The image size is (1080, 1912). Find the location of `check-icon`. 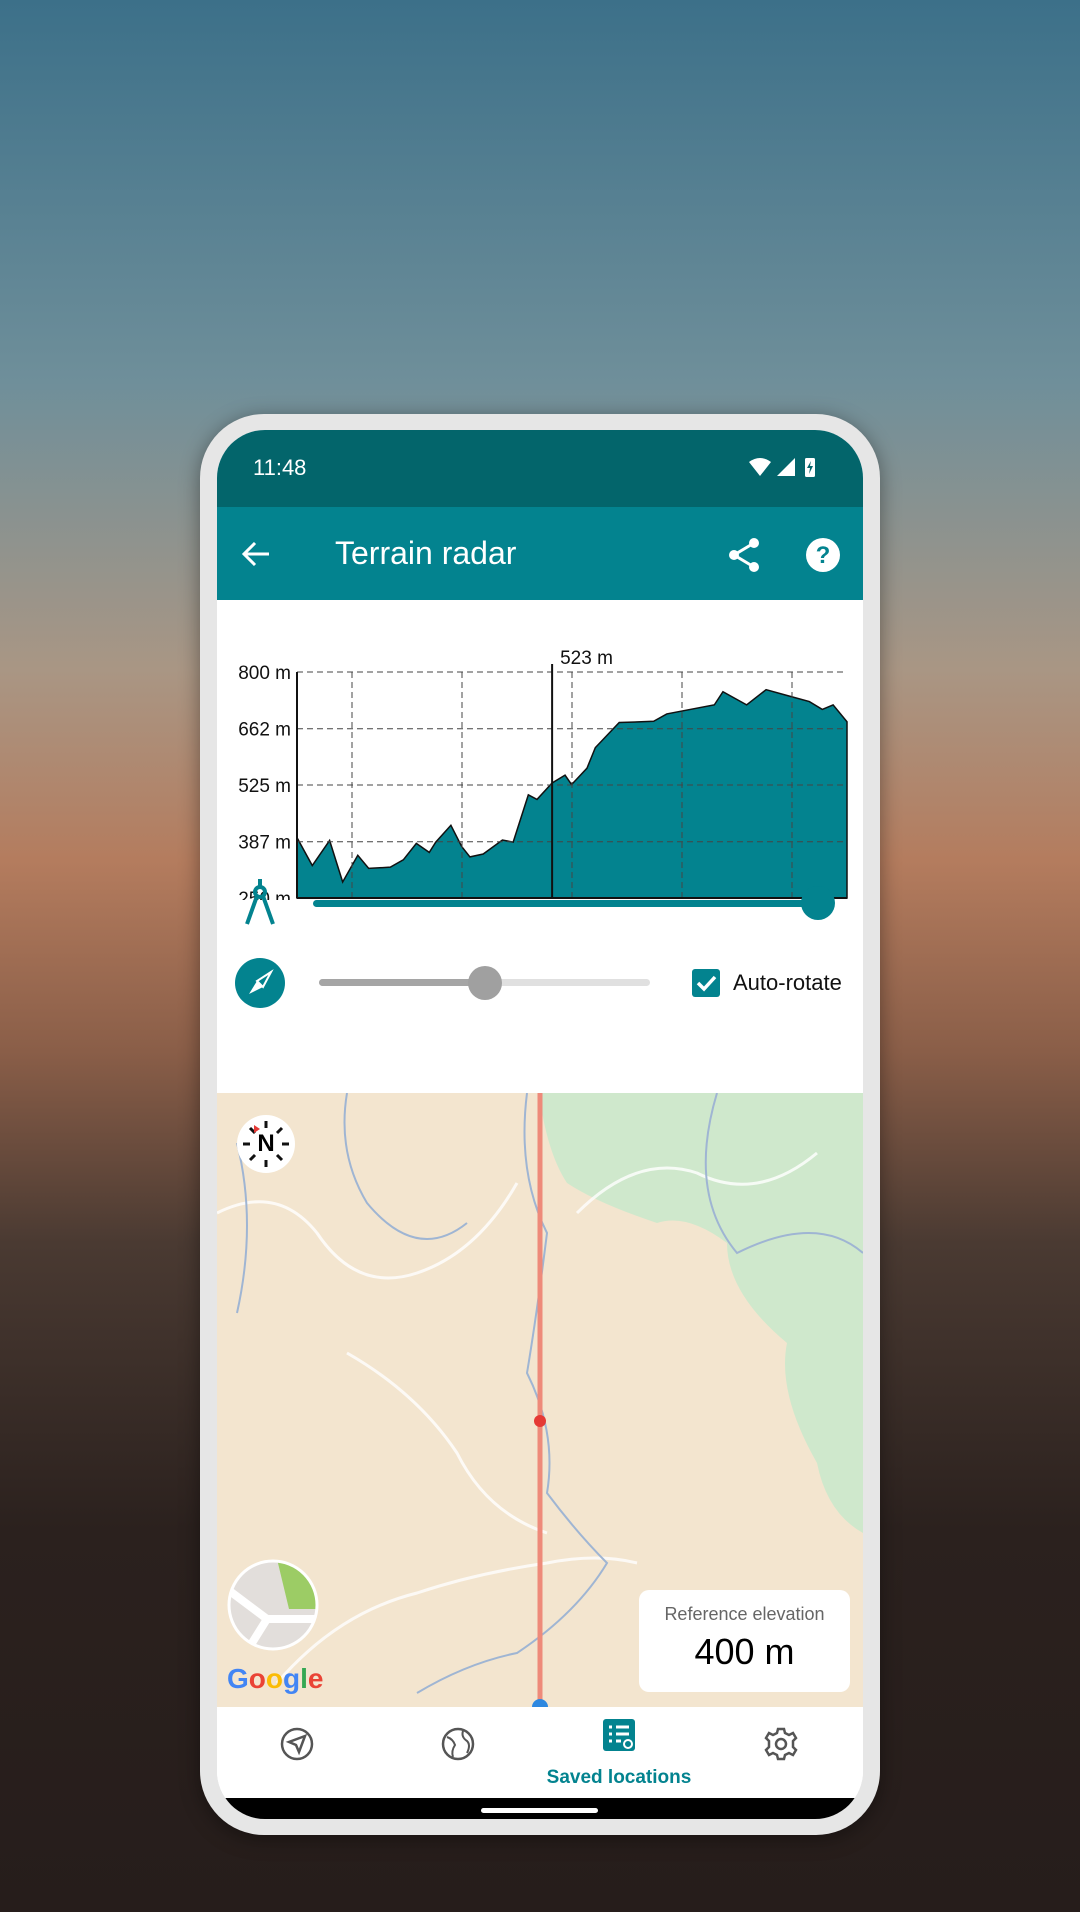

check-icon is located at coordinates (706, 983).